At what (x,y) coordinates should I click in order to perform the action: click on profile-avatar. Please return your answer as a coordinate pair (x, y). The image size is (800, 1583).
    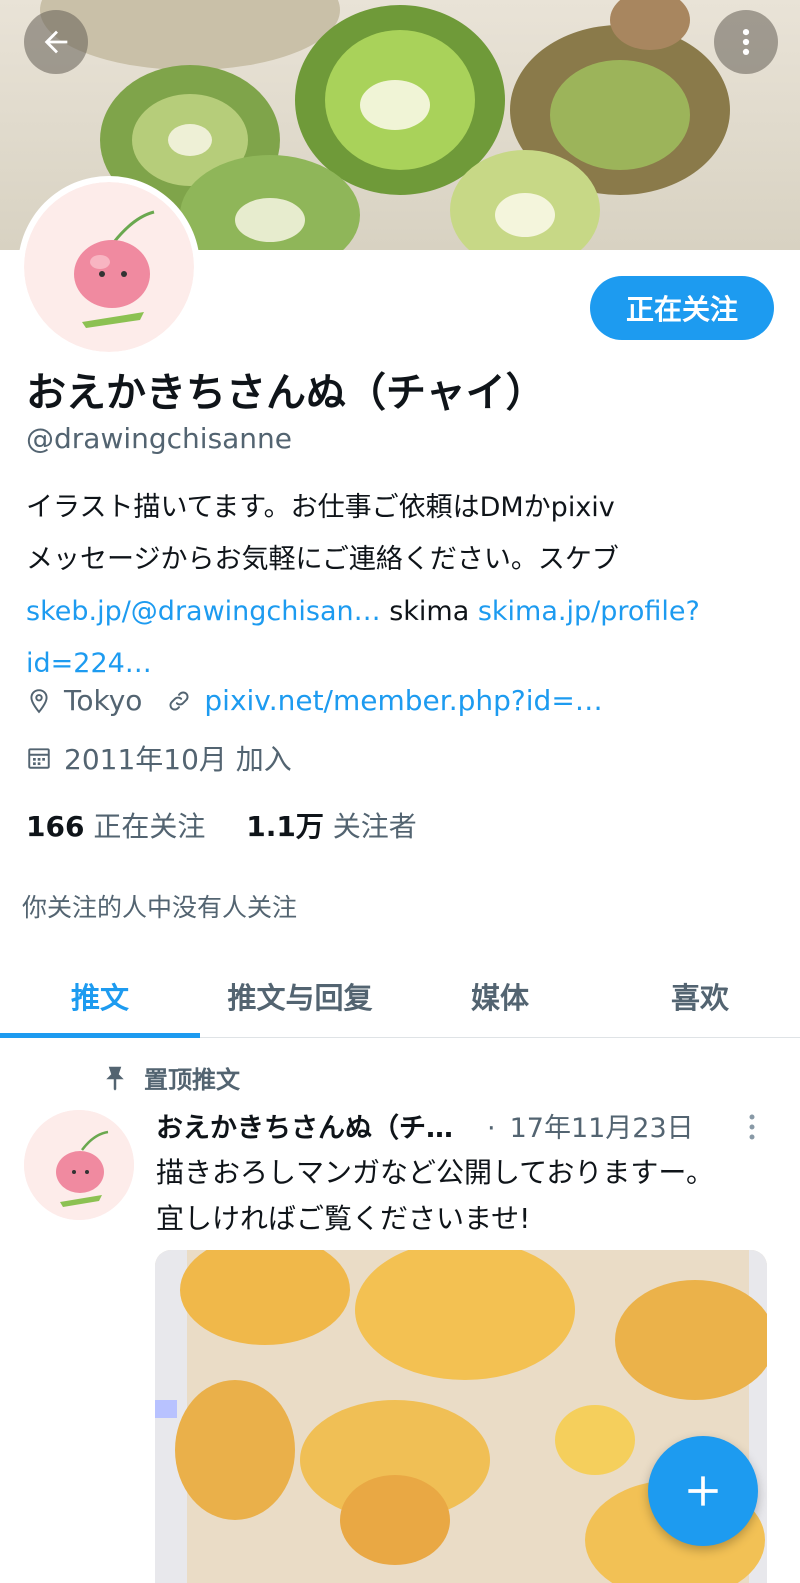
    Looking at the image, I should click on (109, 267).